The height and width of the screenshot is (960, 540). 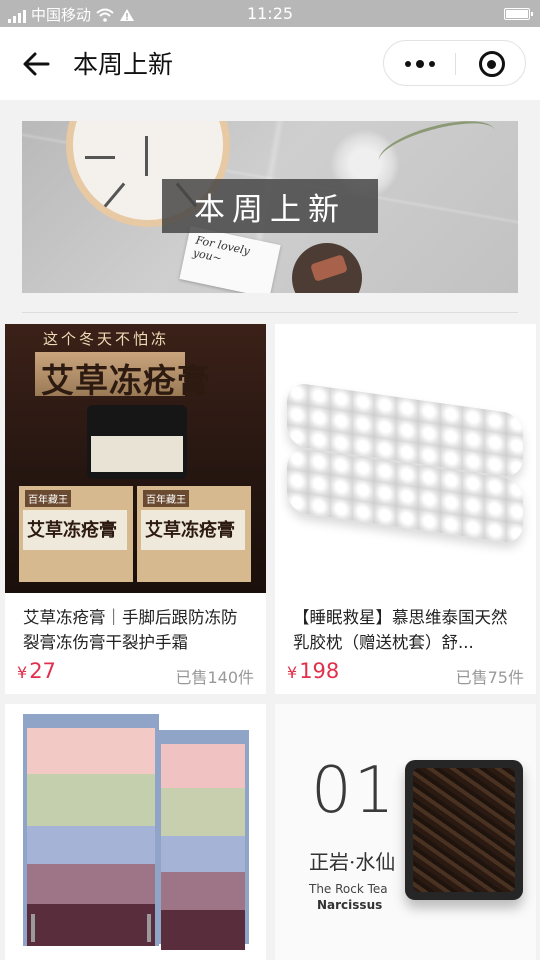 I want to click on close-miniprogram-button, so click(x=491, y=64).